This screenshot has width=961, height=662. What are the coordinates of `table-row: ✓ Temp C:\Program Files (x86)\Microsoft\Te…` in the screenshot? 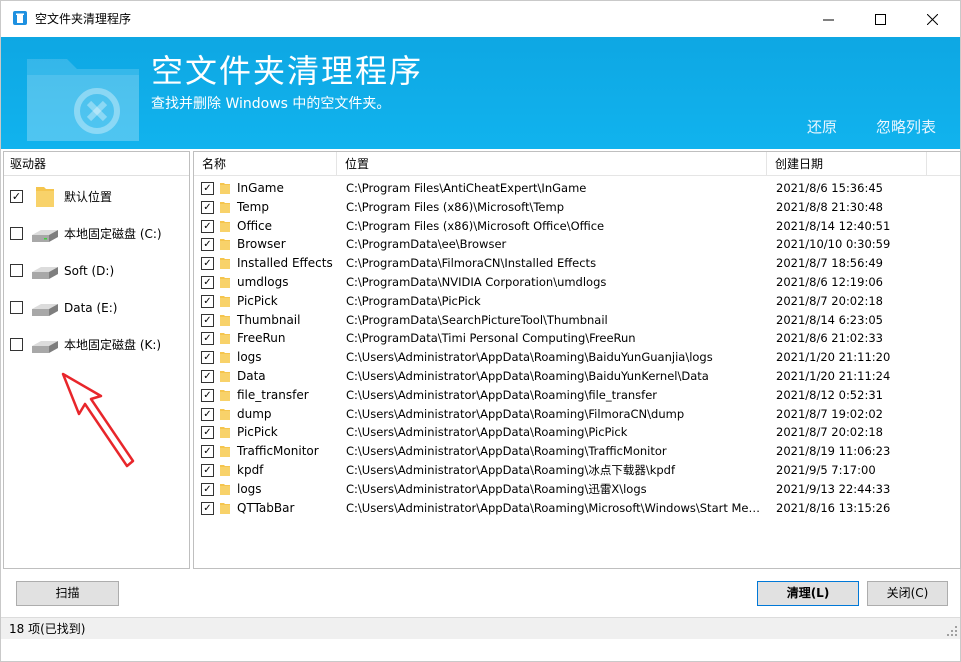 It's located at (577, 207).